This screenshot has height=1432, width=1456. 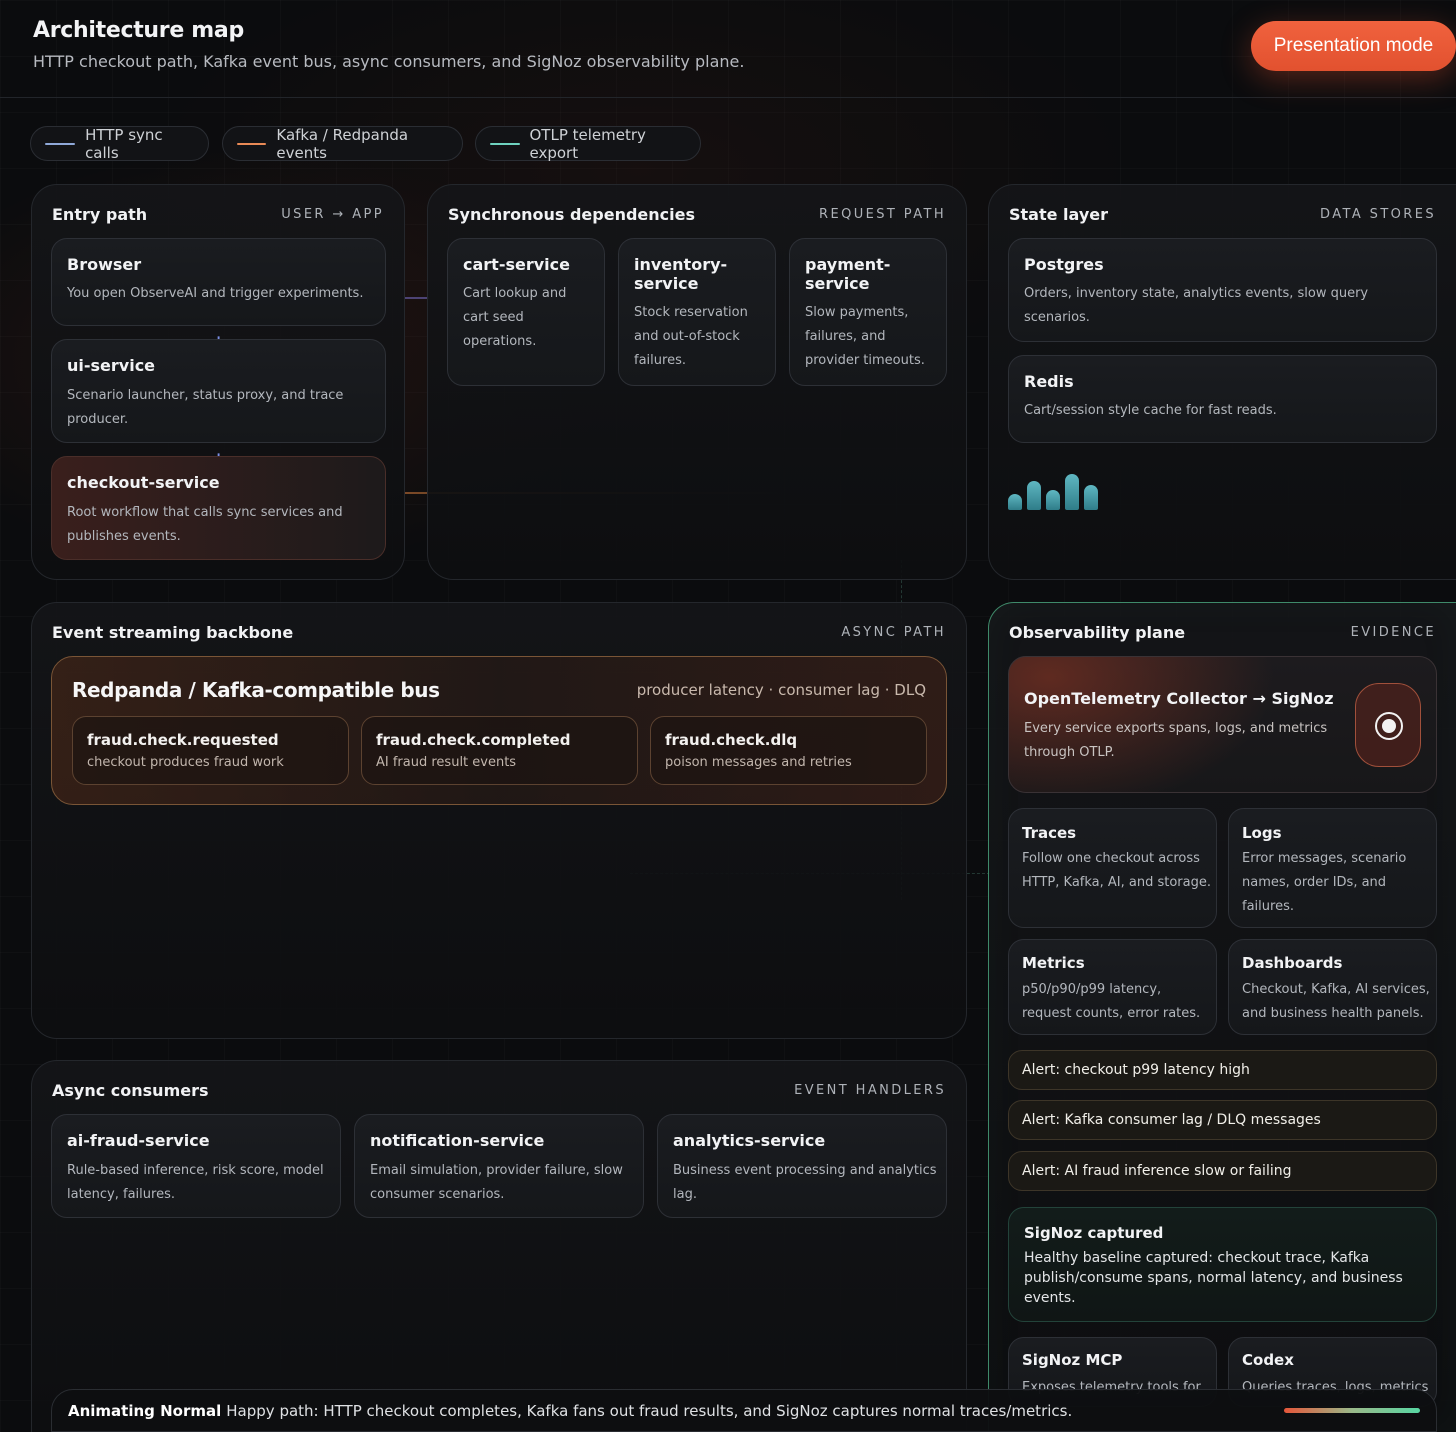 I want to click on topic-desc: checkout produces fraud work, so click(x=185, y=762).